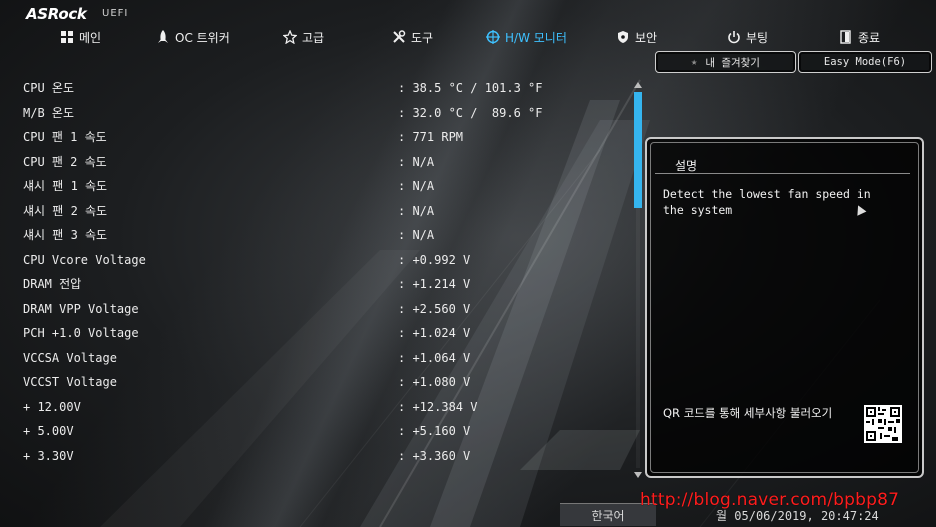  I want to click on item-label: CPU 온도, so click(48, 88).